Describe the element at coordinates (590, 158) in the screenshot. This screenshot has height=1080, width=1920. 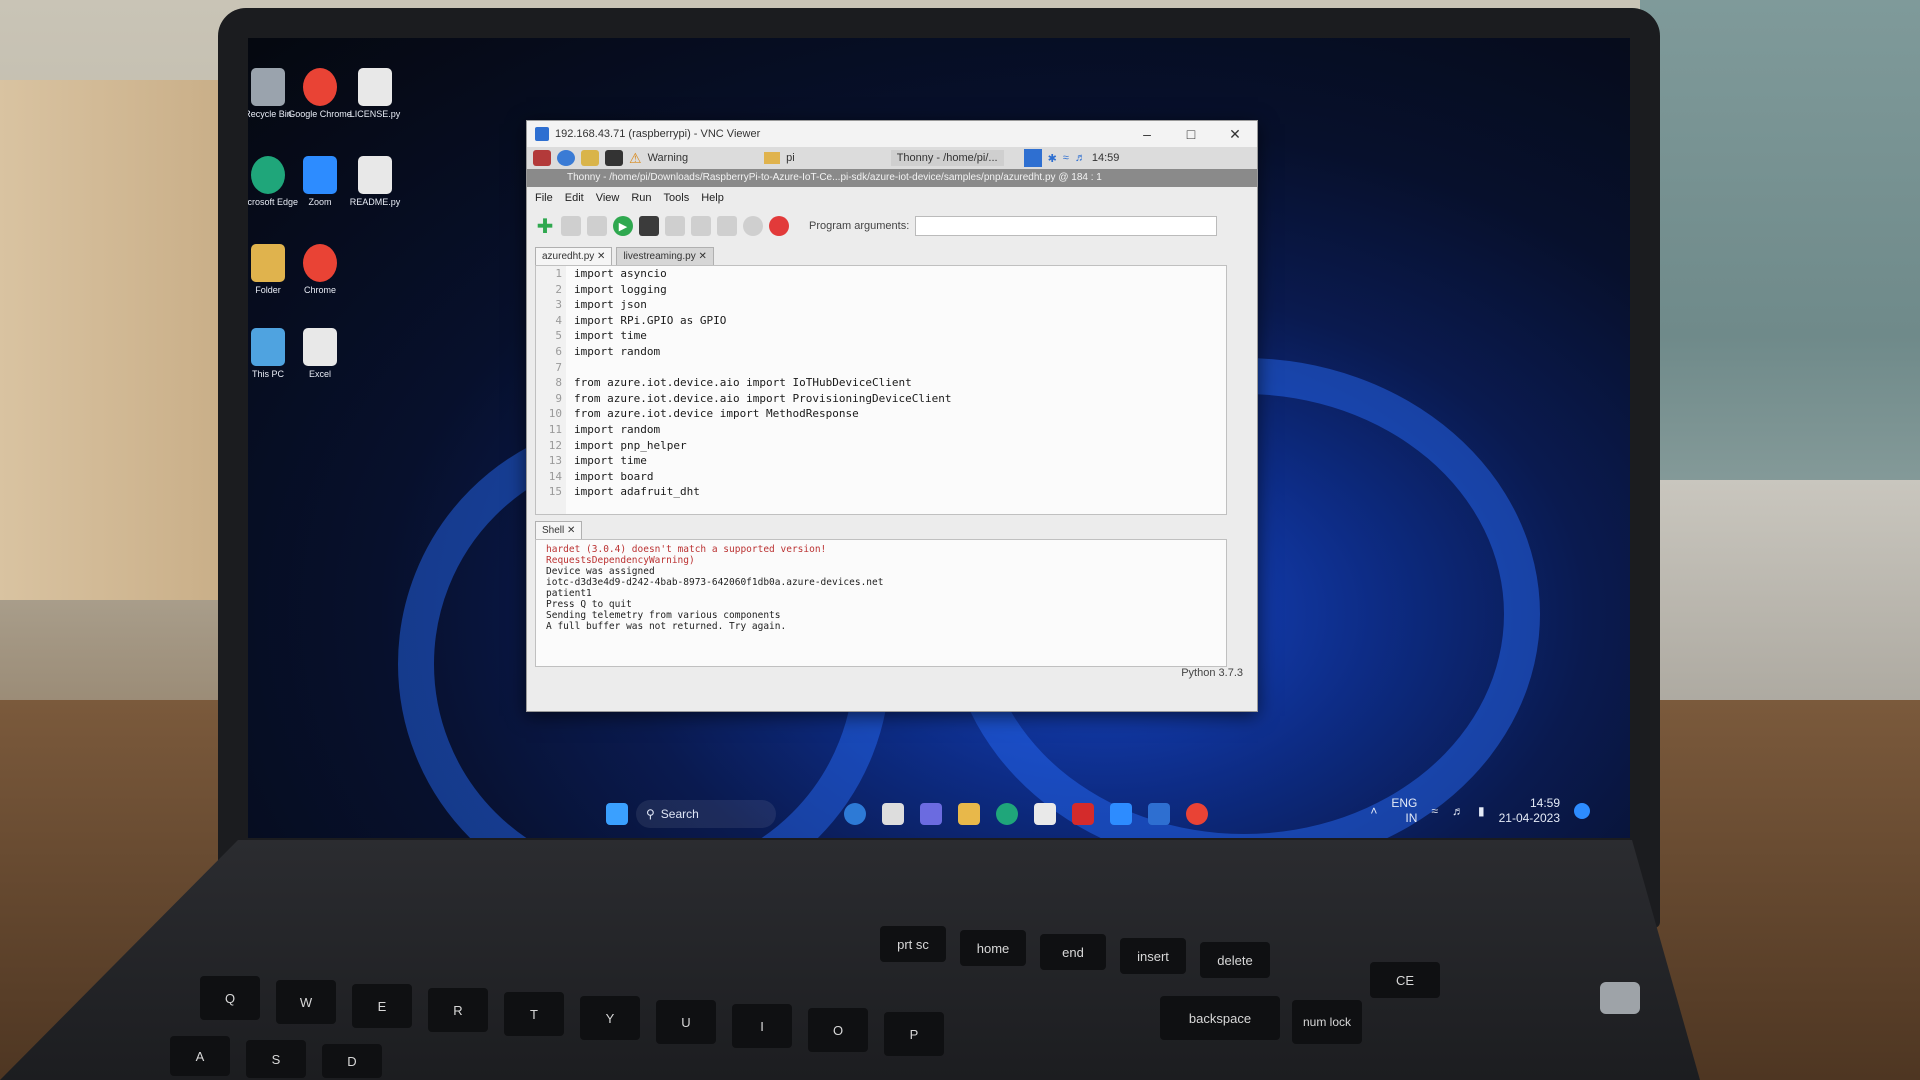
I see `file-manager-icon` at that location.